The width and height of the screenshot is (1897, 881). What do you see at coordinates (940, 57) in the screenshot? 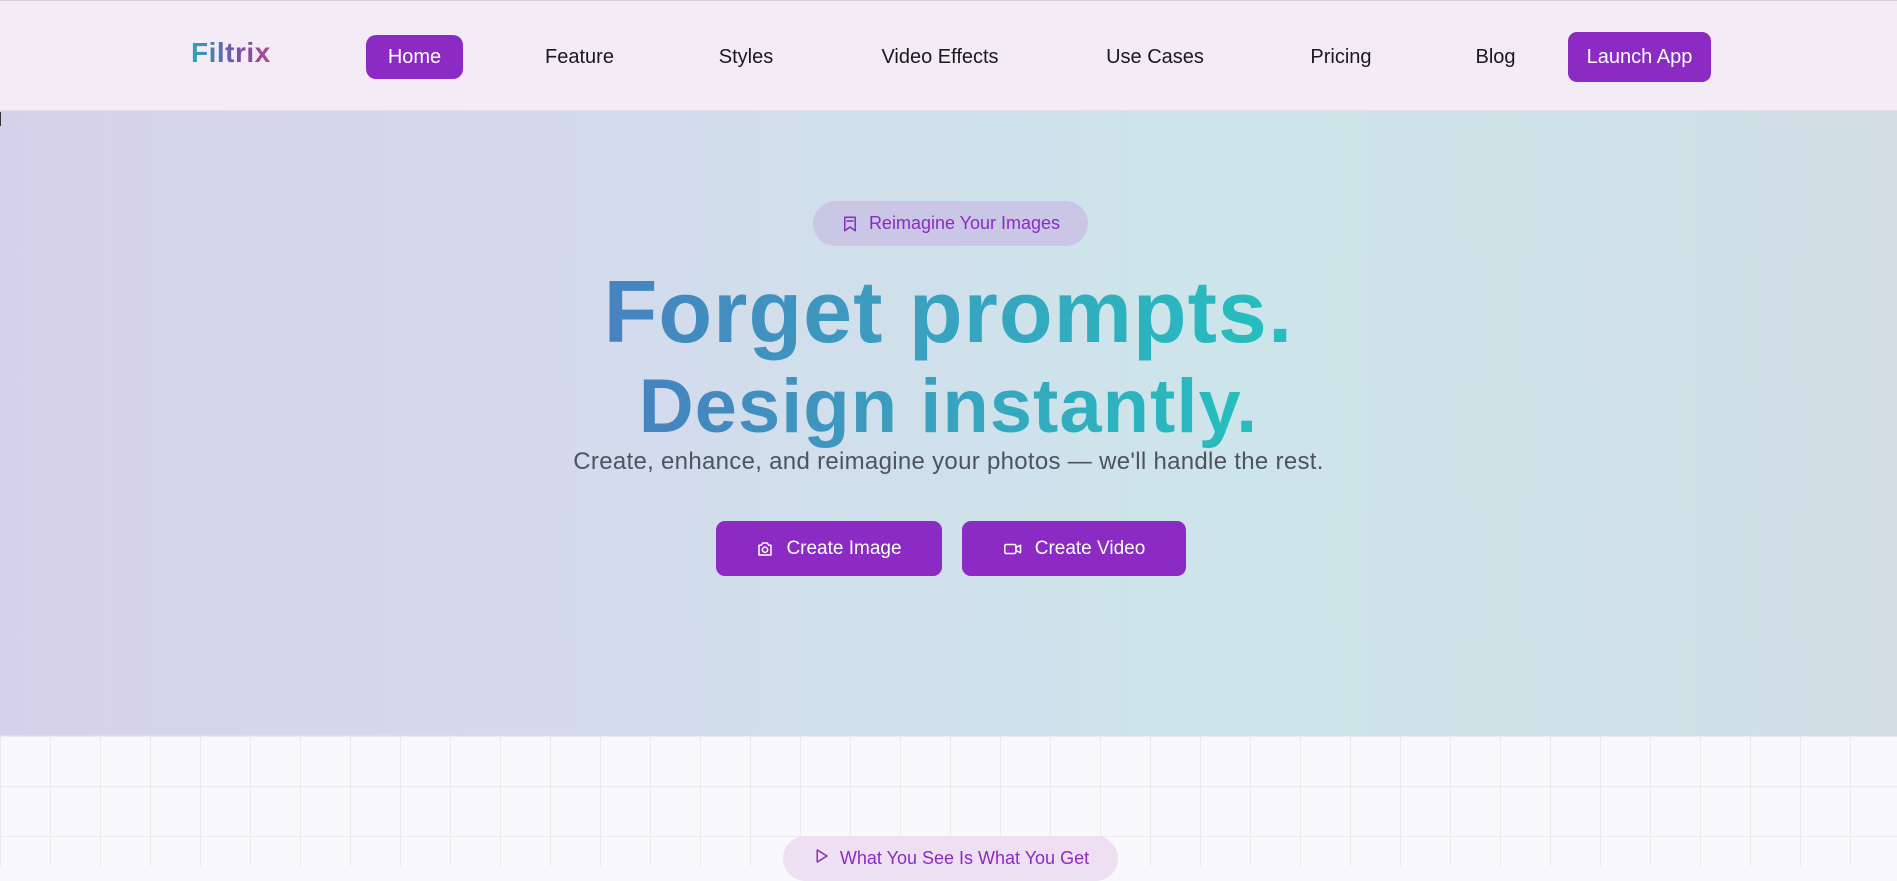
I see `nav-item-video-effects: Video Effects` at bounding box center [940, 57].